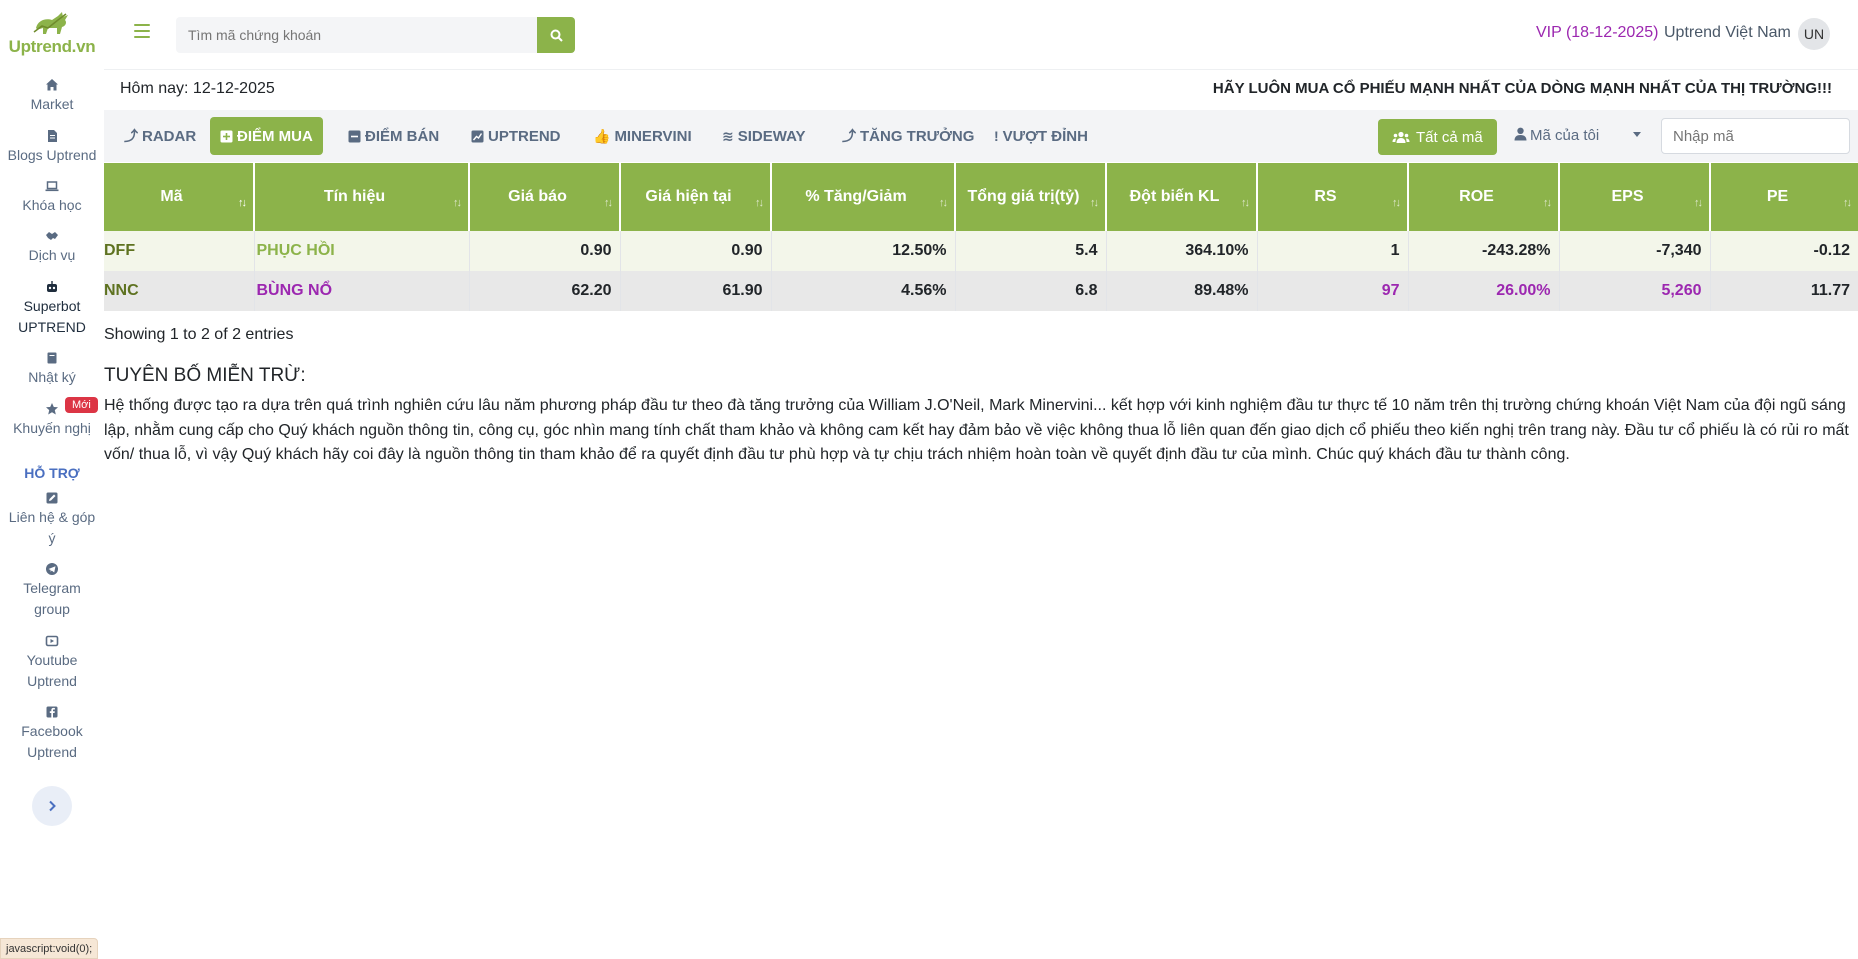  I want to click on search-button, so click(556, 35).